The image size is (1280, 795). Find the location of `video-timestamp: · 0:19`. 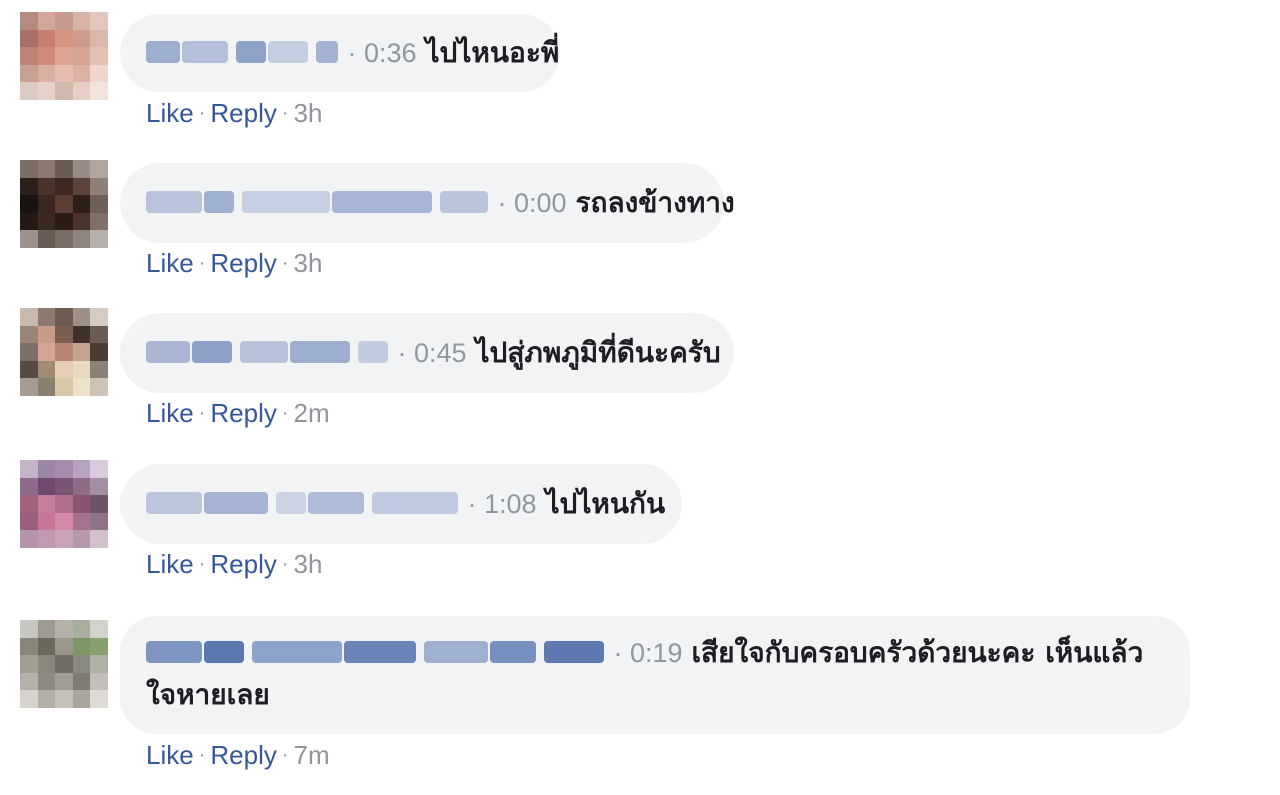

video-timestamp: · 0:19 is located at coordinates (644, 653).